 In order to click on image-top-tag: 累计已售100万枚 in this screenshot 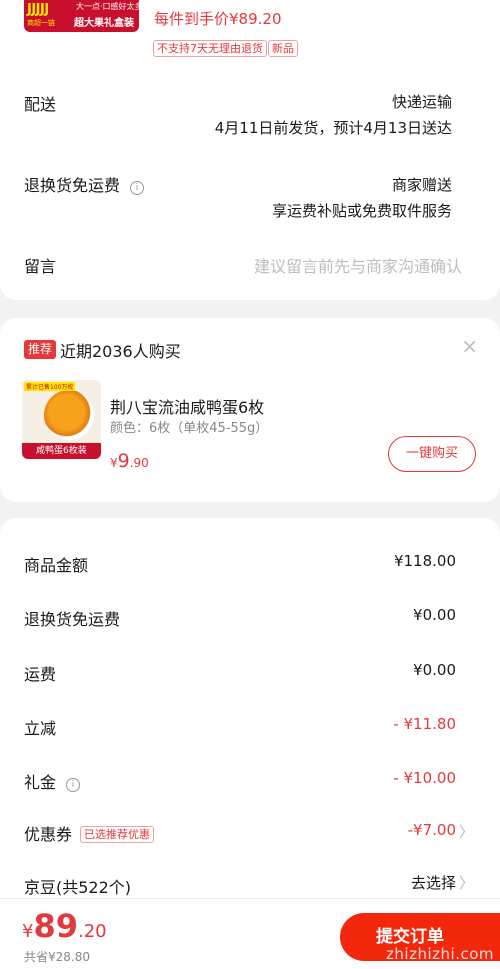, I will do `click(50, 386)`.